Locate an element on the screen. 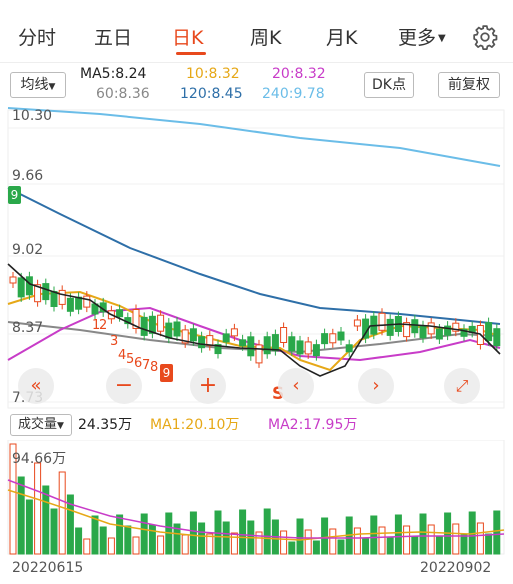 Image resolution: width=513 pixels, height=584 pixels. start-date: 20220615 is located at coordinates (48, 568).